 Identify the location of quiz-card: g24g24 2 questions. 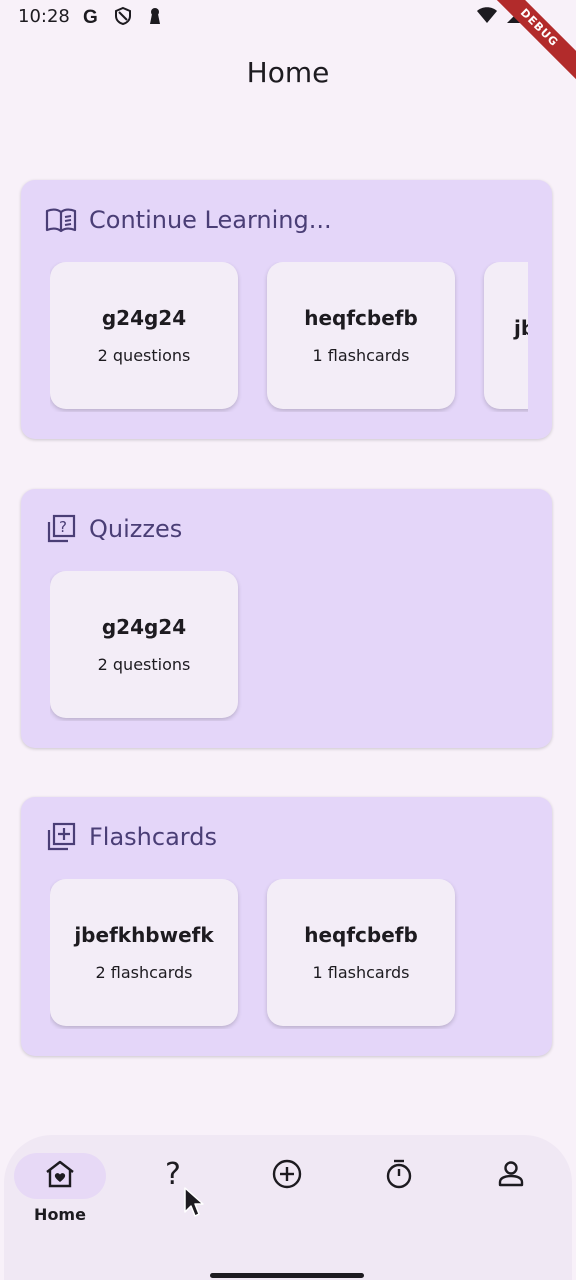
(144, 644).